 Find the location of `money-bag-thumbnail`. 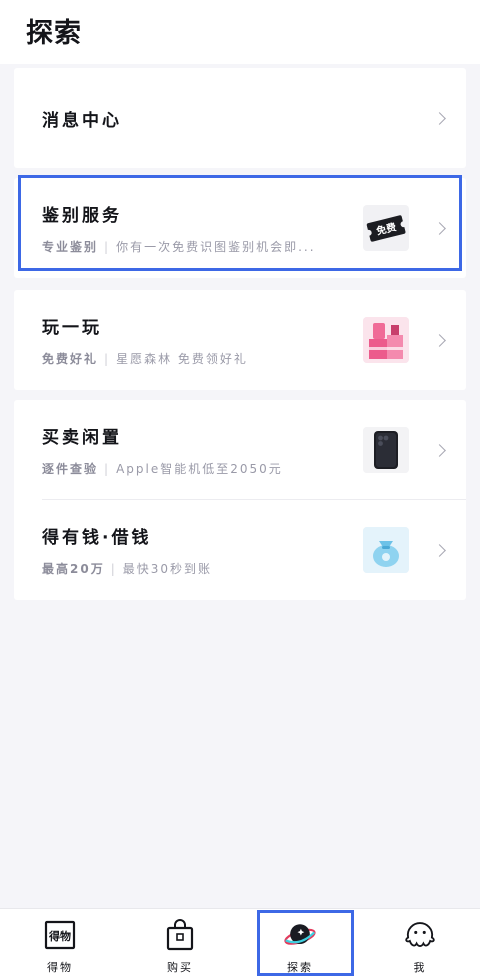

money-bag-thumbnail is located at coordinates (386, 550).